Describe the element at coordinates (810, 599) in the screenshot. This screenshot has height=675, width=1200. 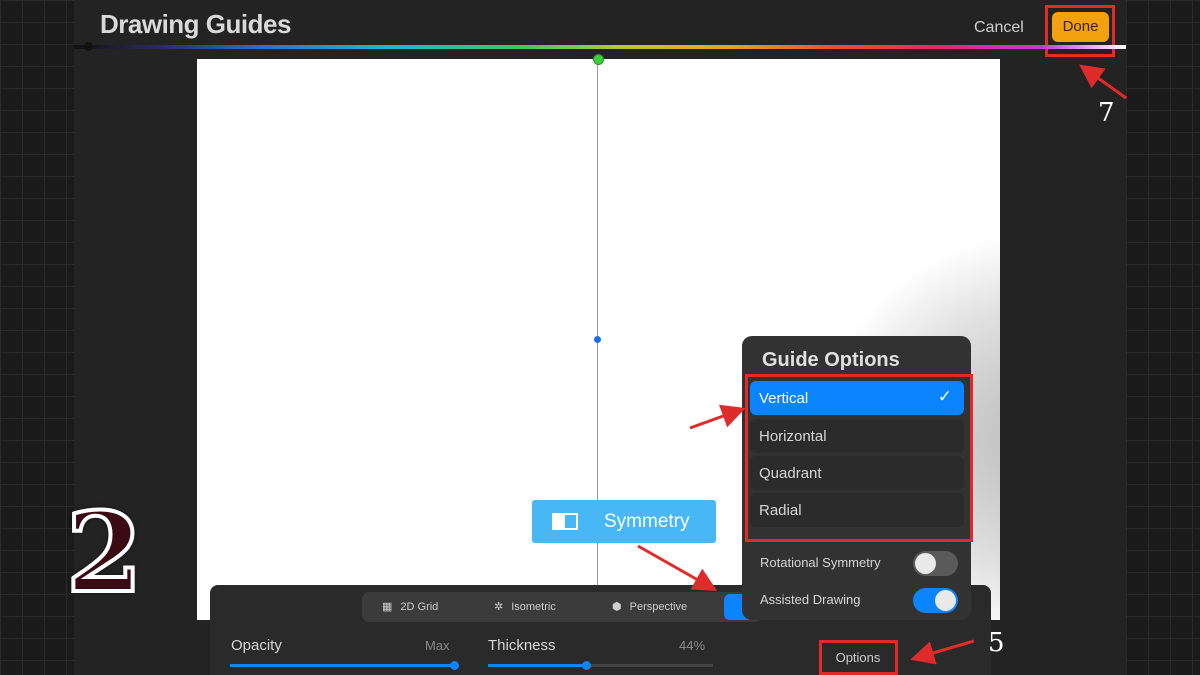
I see `assisted-drawing-label: Assisted Drawing` at that location.